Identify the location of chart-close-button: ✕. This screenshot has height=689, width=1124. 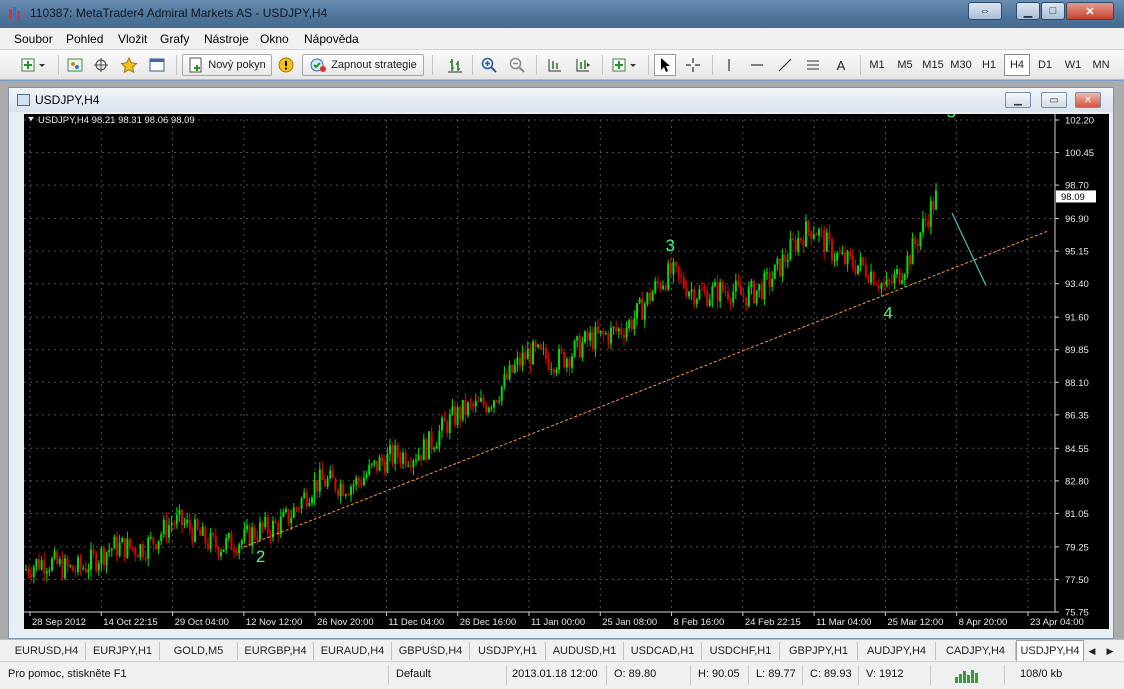
(1088, 100).